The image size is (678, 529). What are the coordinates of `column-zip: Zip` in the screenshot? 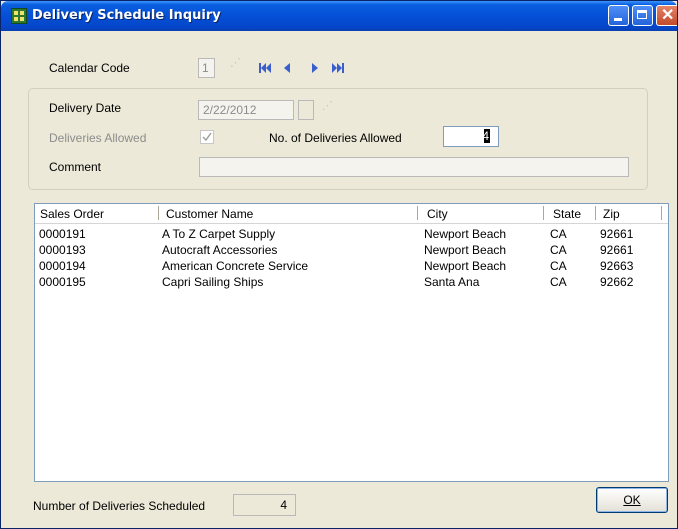 It's located at (611, 214).